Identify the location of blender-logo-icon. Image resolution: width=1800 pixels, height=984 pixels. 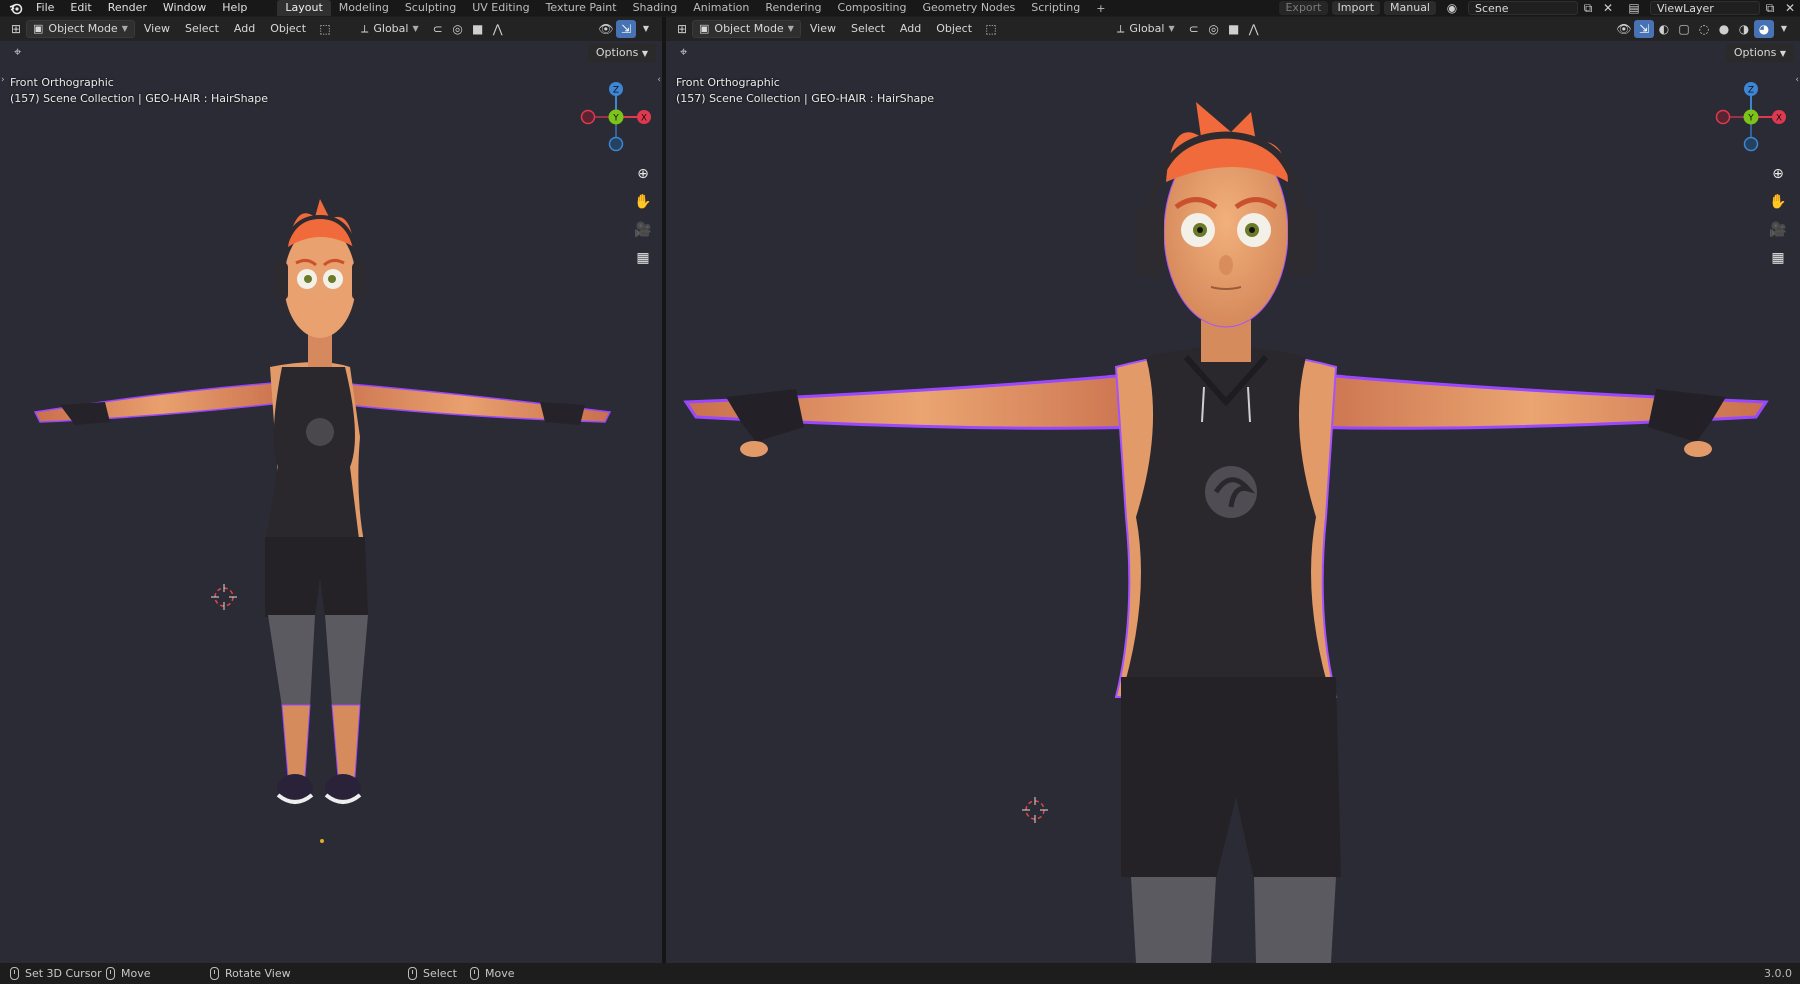
(16, 8).